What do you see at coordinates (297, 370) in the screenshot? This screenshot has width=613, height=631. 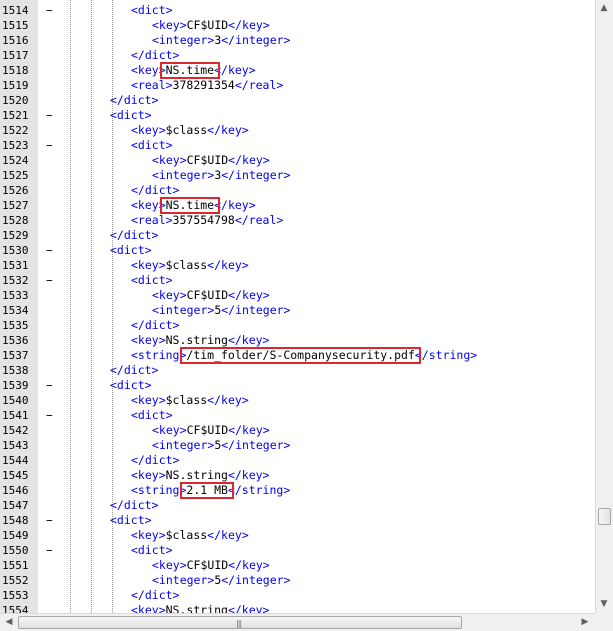 I see `code-line: 1538 </dict>` at bounding box center [297, 370].